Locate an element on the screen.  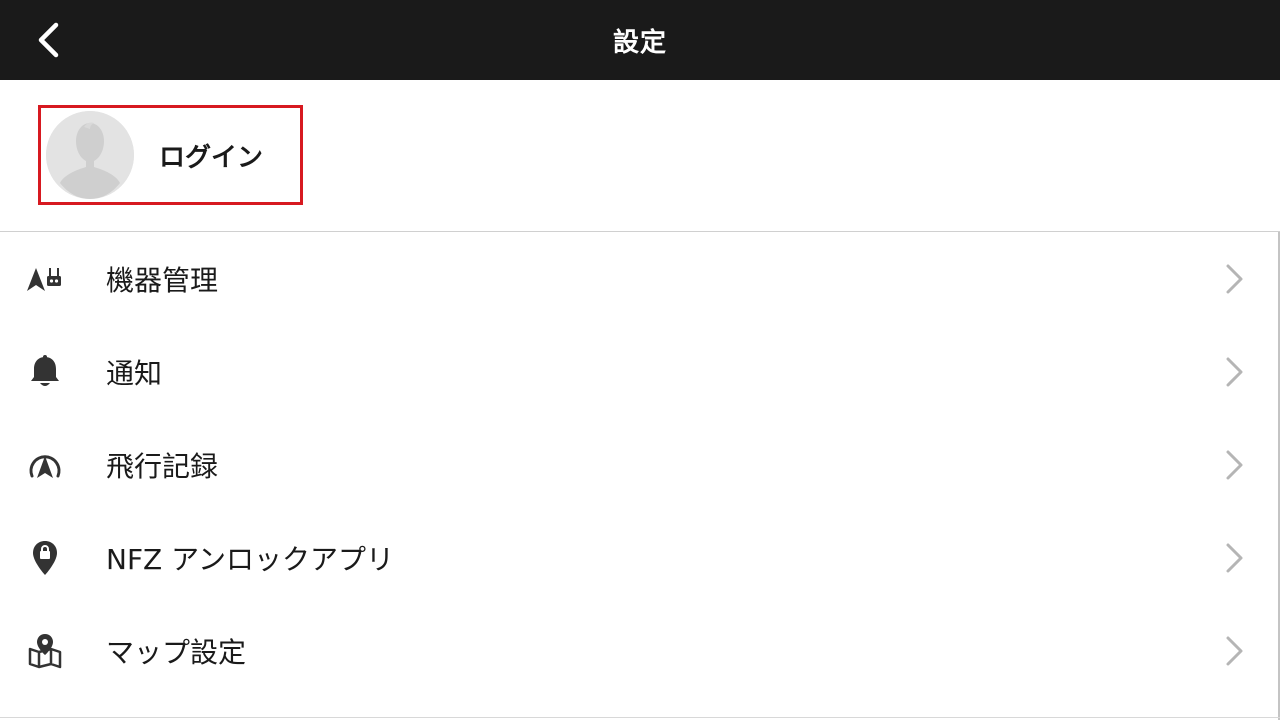
location-lock-icon is located at coordinates (45, 557).